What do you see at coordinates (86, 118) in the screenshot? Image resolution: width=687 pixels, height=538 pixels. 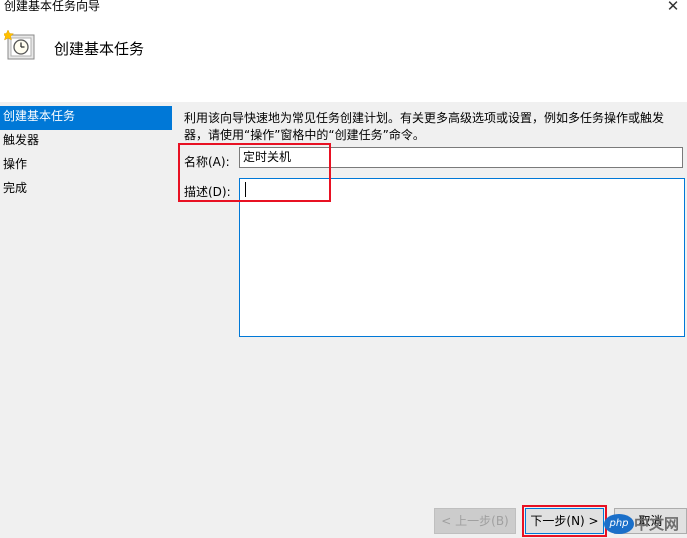 I see `step-create-basic-task: 创建基本任务` at bounding box center [86, 118].